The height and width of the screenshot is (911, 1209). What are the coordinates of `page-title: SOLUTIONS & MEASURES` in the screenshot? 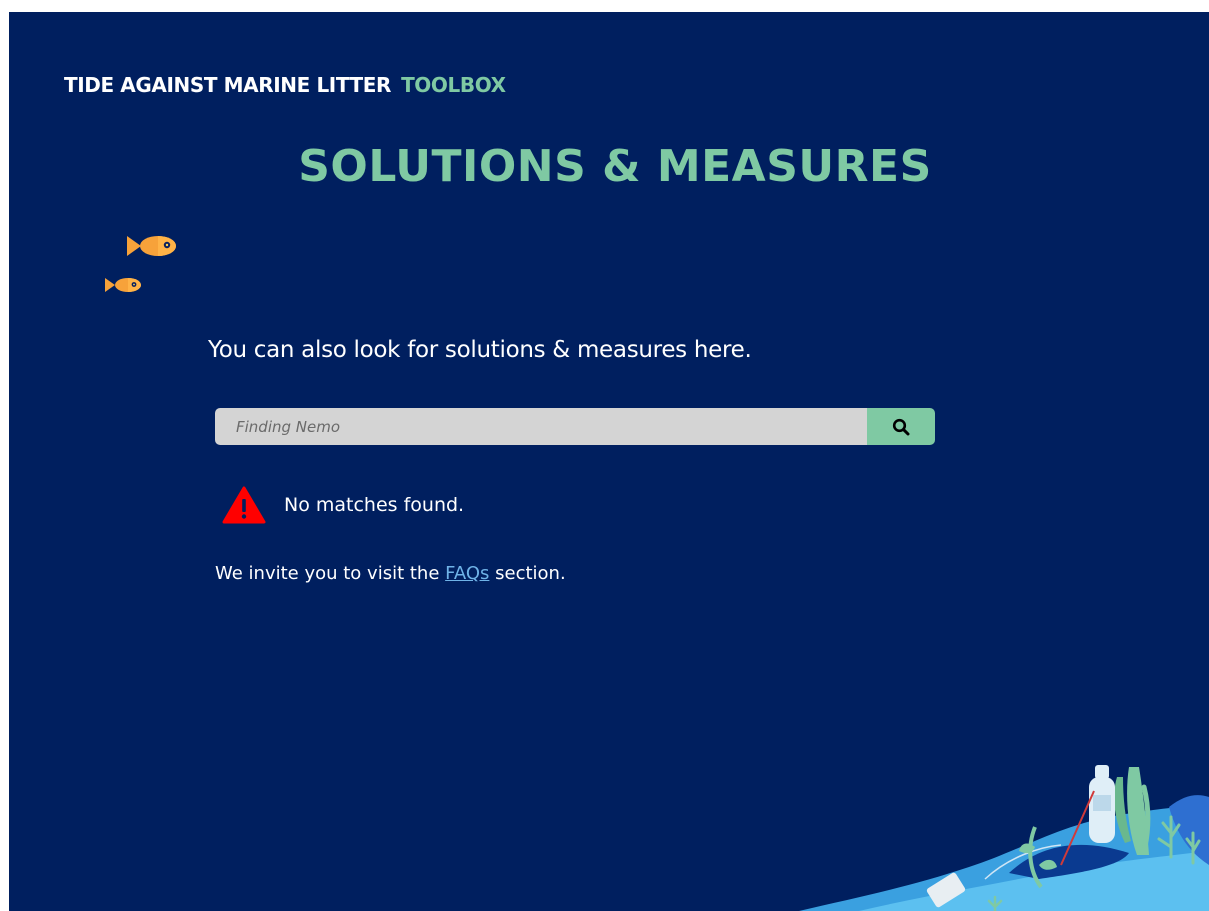 It's located at (615, 166).